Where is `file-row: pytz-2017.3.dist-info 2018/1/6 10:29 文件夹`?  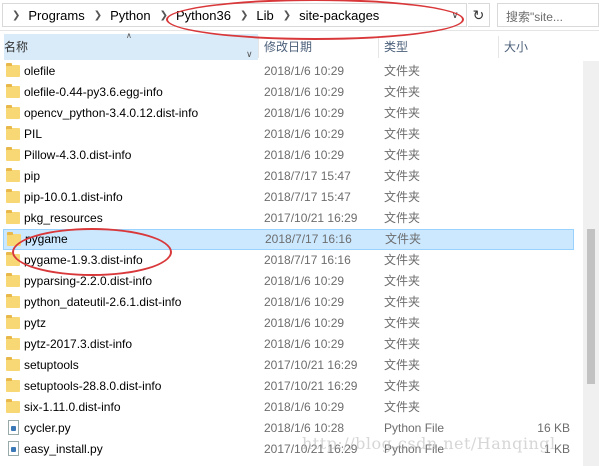
file-row: pytz-2017.3.dist-info 2018/1/6 10:29 文件夹 is located at coordinates (288, 344).